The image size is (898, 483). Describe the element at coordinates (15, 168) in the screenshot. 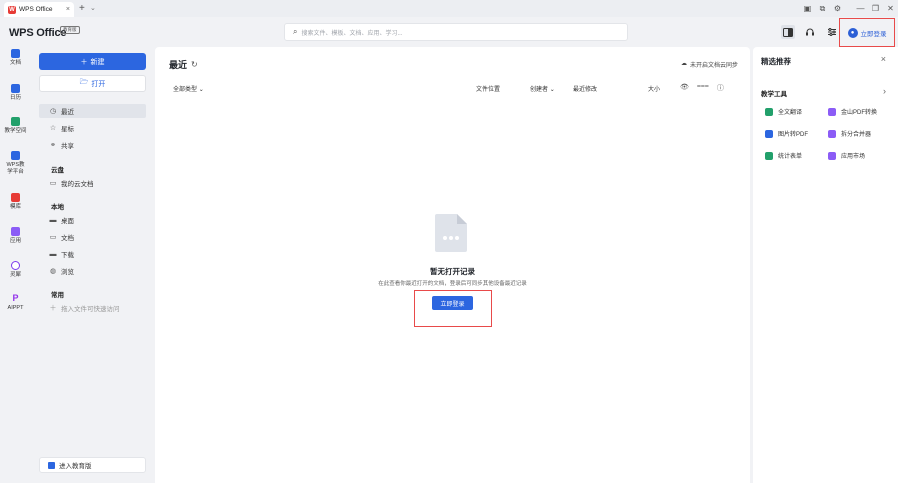

I see `rail-label: WPS教学平台` at that location.